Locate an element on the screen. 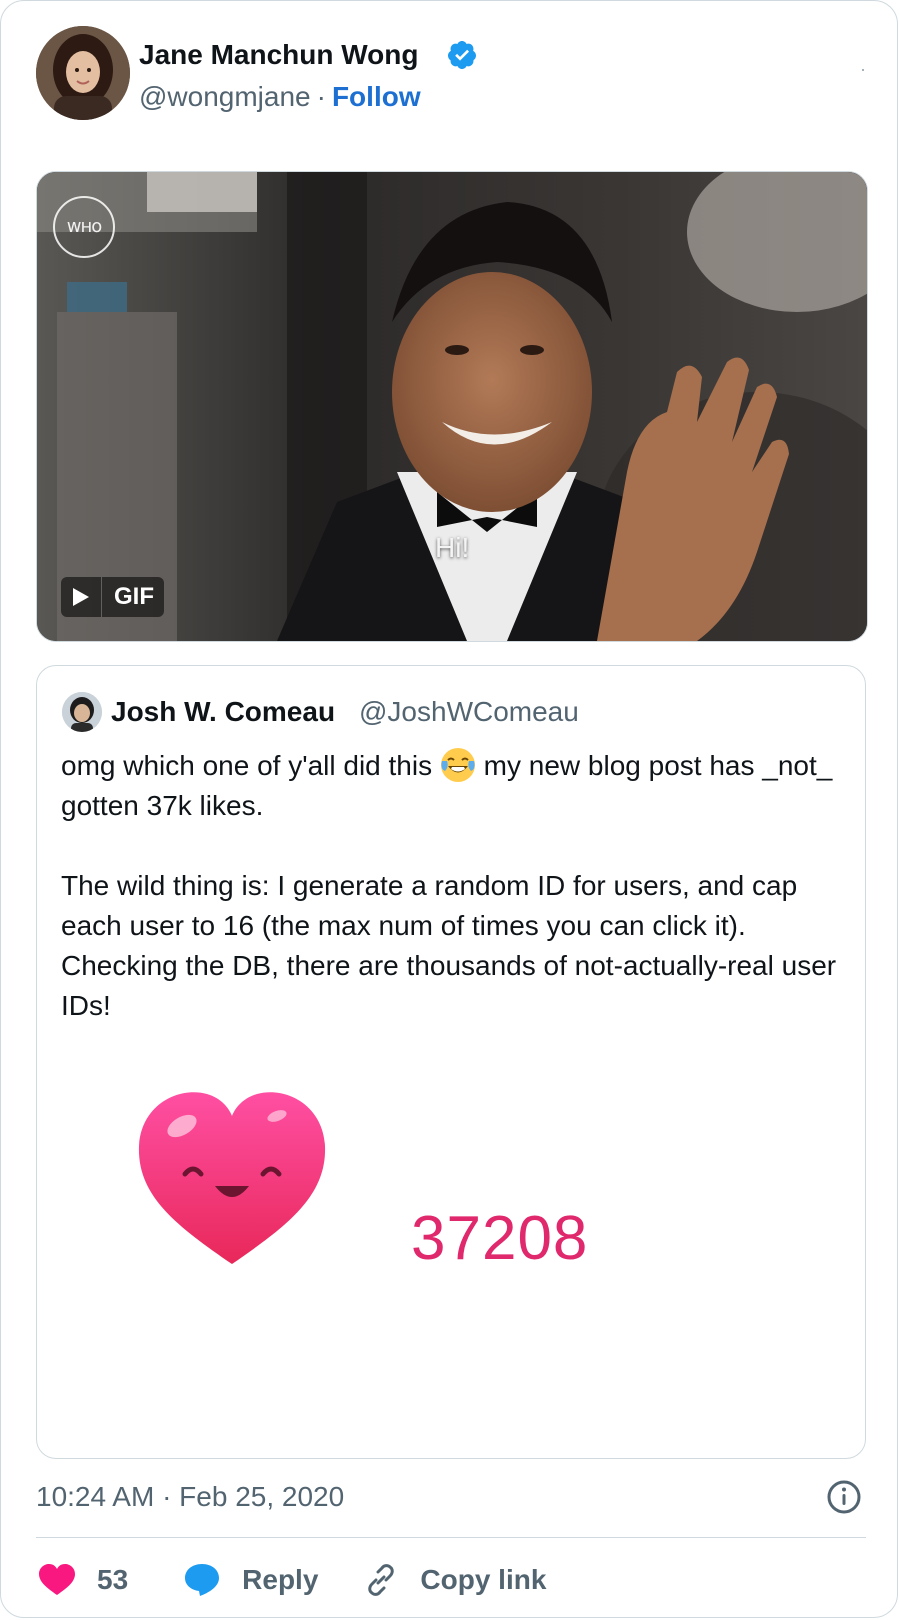 Image resolution: width=900 pixels, height=1620 pixels. link-icon is located at coordinates (381, 1580).